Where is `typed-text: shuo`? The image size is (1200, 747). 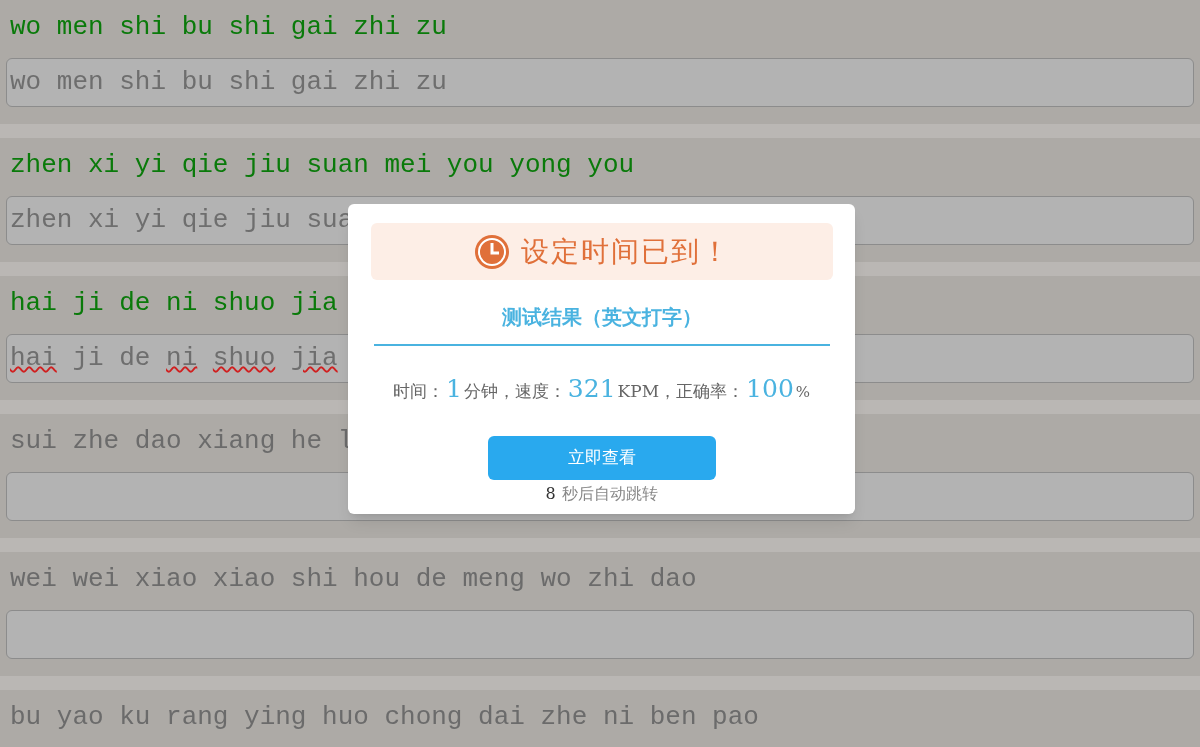 typed-text: shuo is located at coordinates (244, 358).